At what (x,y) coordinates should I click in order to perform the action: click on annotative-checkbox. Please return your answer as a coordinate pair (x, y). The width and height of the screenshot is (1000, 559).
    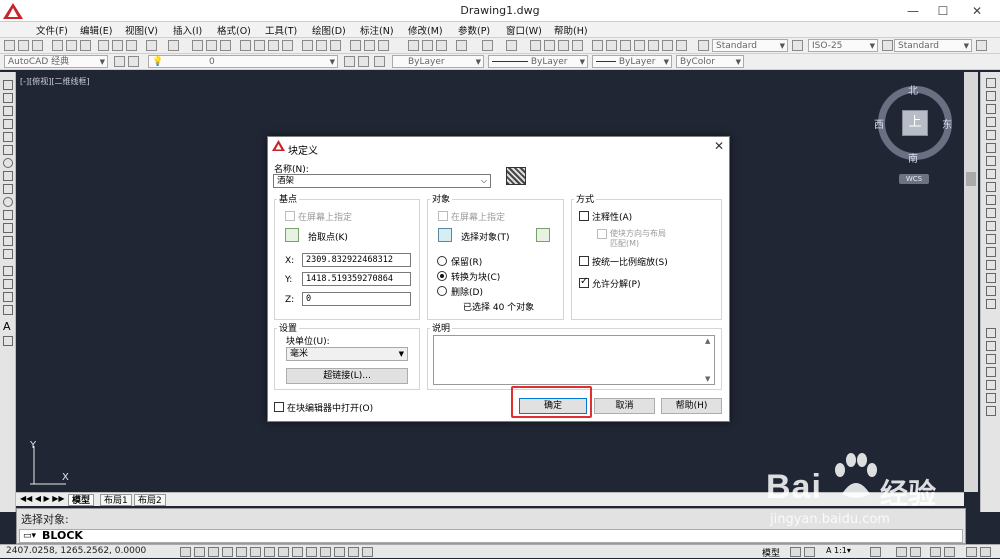
    Looking at the image, I should click on (584, 216).